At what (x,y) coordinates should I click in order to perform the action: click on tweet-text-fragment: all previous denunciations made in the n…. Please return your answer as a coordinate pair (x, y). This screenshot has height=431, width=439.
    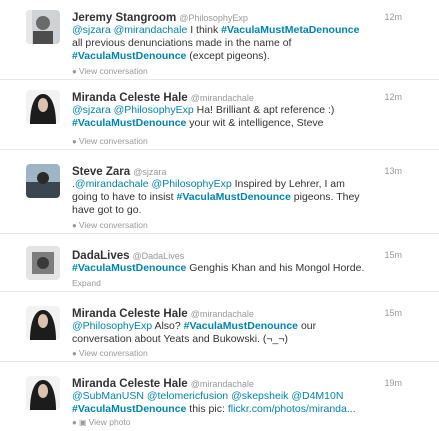
    Looking at the image, I should click on (182, 43).